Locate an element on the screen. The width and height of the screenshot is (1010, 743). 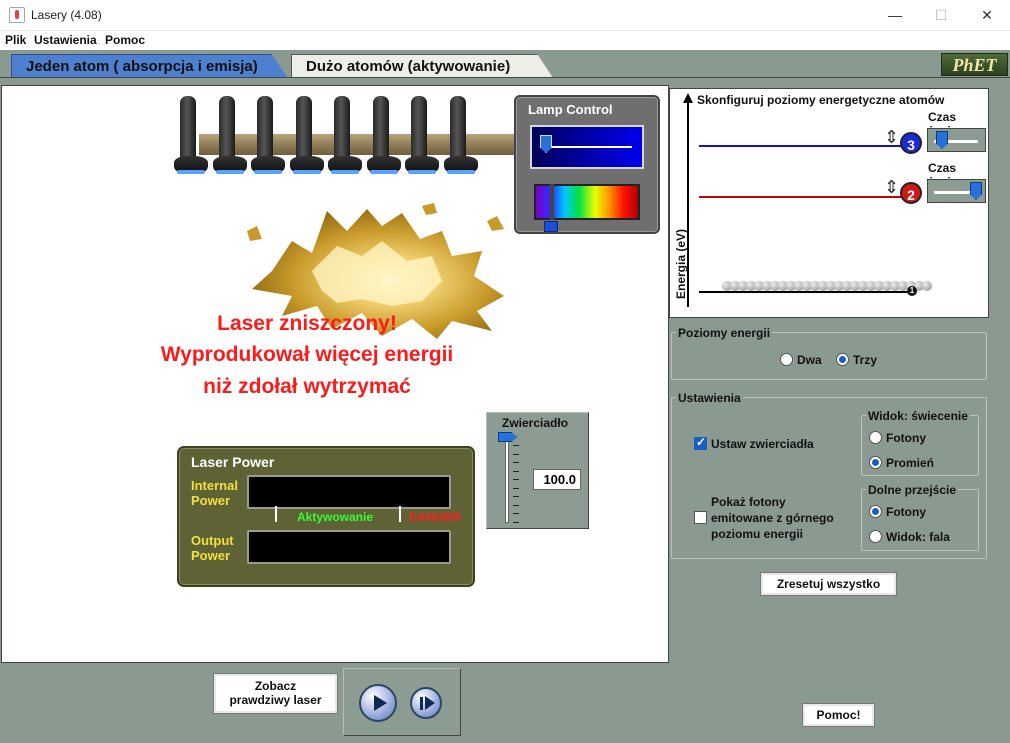
mirror-slider-track is located at coordinates (507, 480).